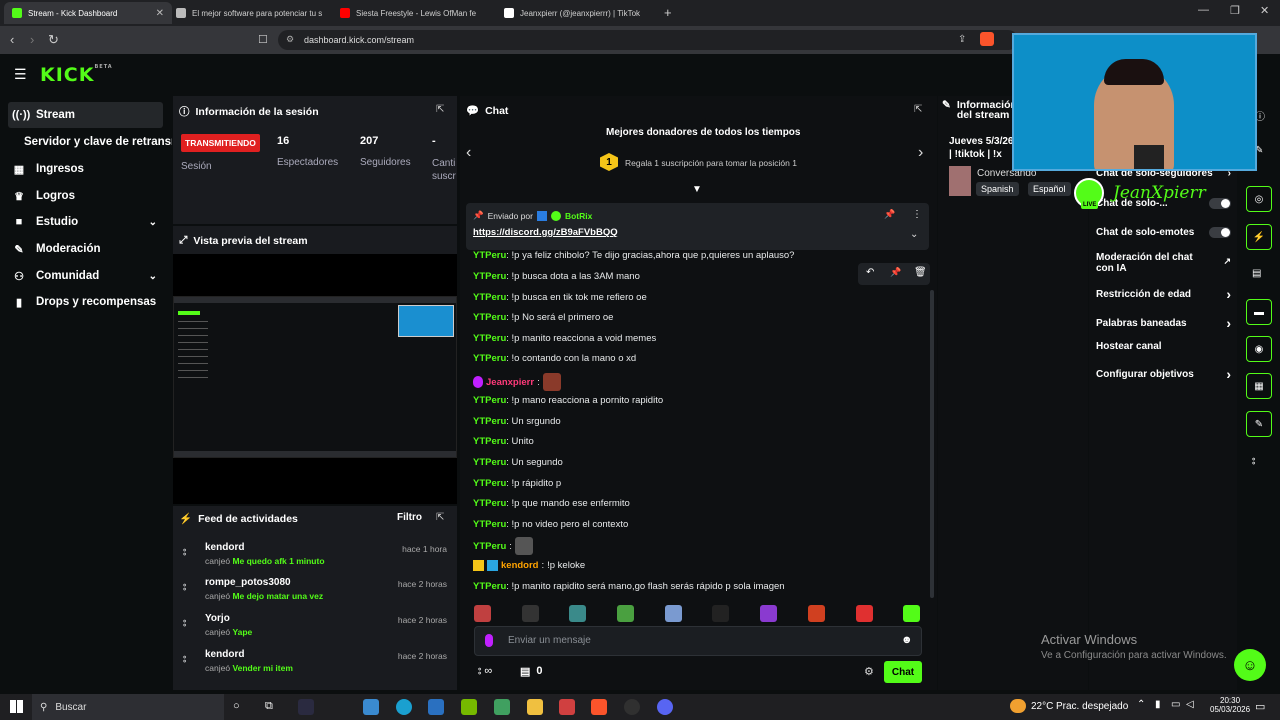 The height and width of the screenshot is (720, 1280). I want to click on chat-message: Jeanxpierr:, so click(517, 382).